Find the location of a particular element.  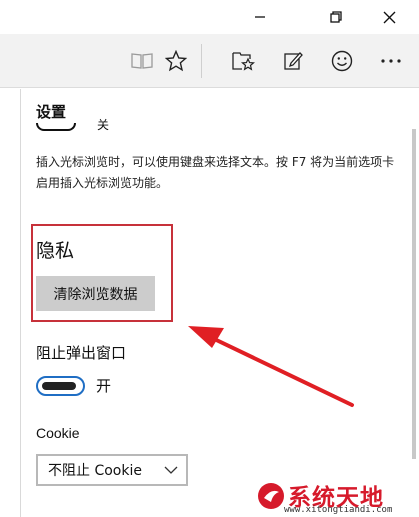

minimize-button is located at coordinates (260, 17).